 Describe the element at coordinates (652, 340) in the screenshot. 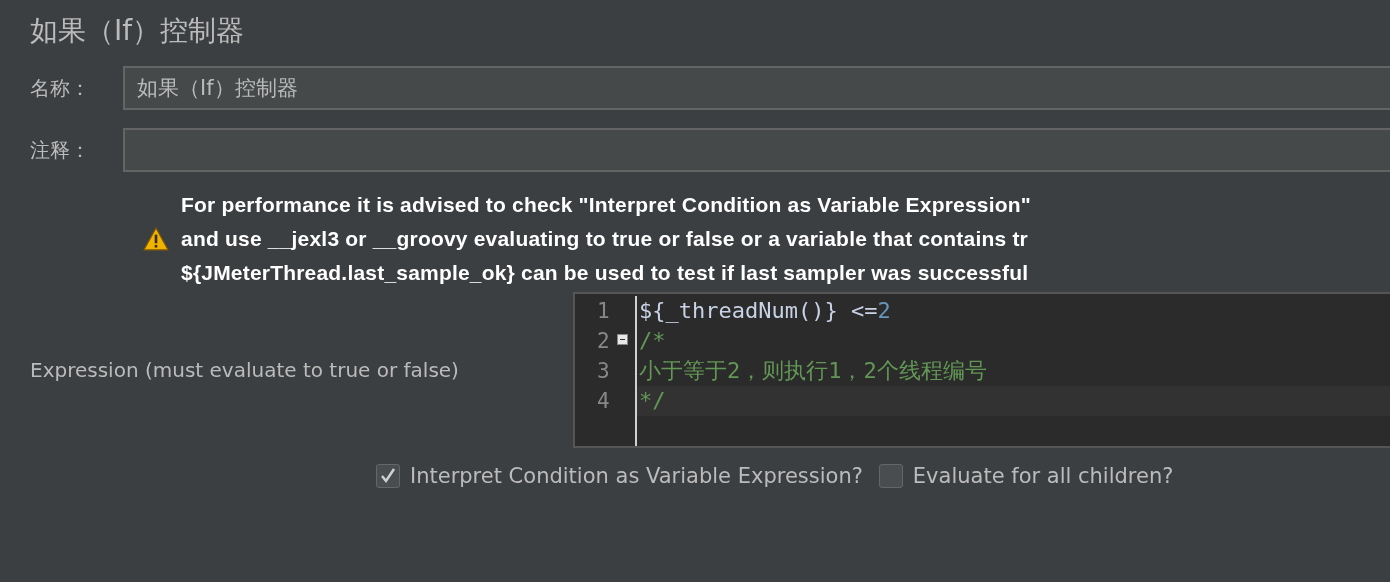

I see `code-line: /*` at that location.